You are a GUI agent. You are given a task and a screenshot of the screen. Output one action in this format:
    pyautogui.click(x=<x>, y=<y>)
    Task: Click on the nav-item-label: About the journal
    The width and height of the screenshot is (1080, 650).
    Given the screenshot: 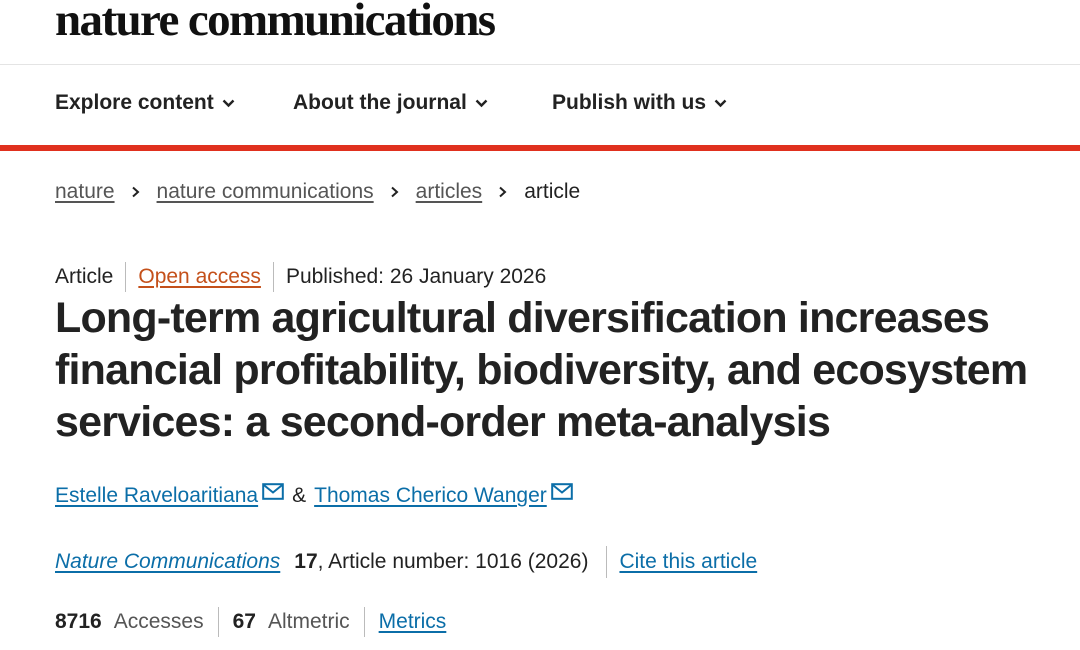 What is the action you would take?
    pyautogui.click(x=380, y=102)
    